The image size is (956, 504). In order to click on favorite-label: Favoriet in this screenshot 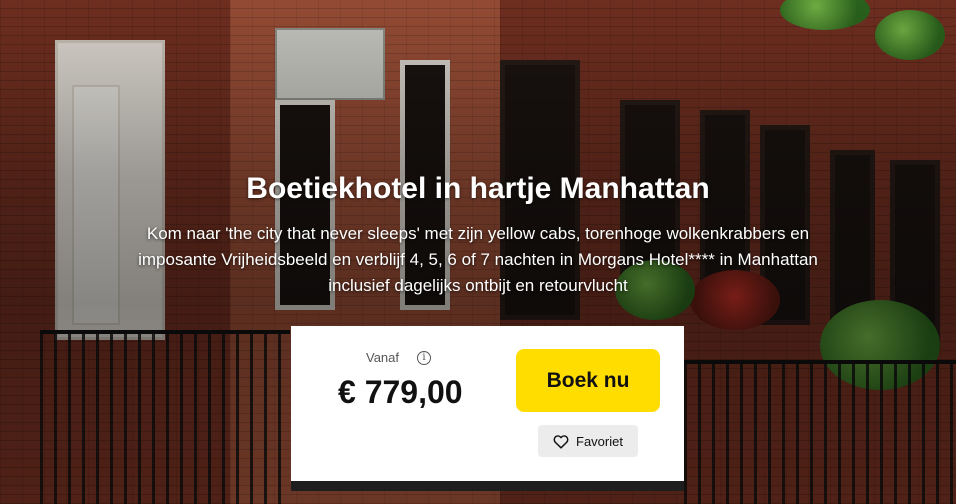, I will do `click(599, 441)`.